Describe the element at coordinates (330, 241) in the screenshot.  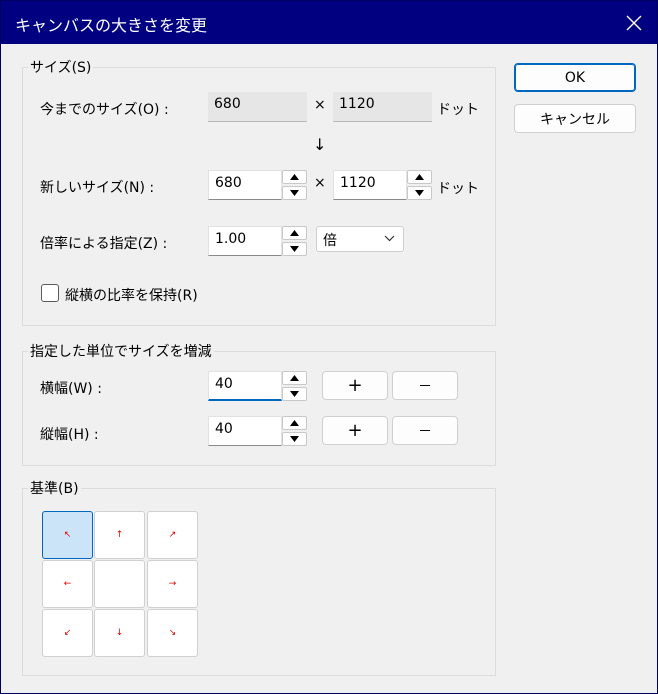
I see `ratio-unit-value: 倍` at that location.